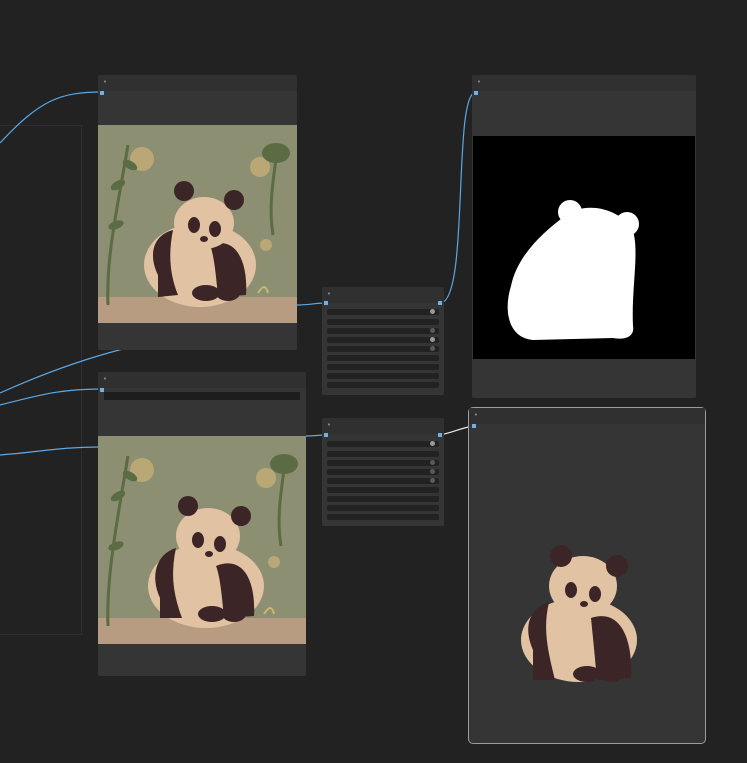 Image resolution: width=747 pixels, height=763 pixels. I want to click on mask-preview-node: •, so click(584, 236).